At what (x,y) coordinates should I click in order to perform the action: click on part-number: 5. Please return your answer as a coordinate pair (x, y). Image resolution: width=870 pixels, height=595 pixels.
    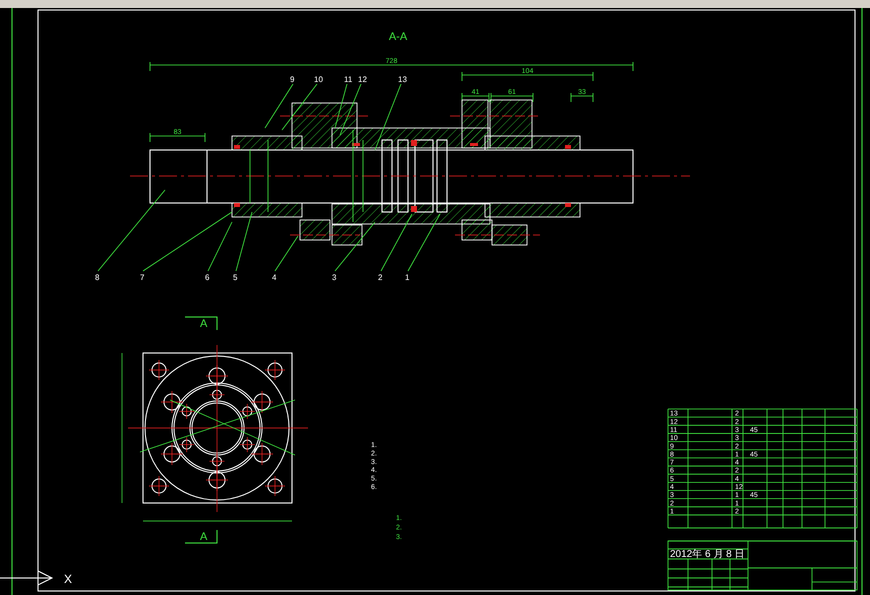
    Looking at the image, I should click on (235, 277).